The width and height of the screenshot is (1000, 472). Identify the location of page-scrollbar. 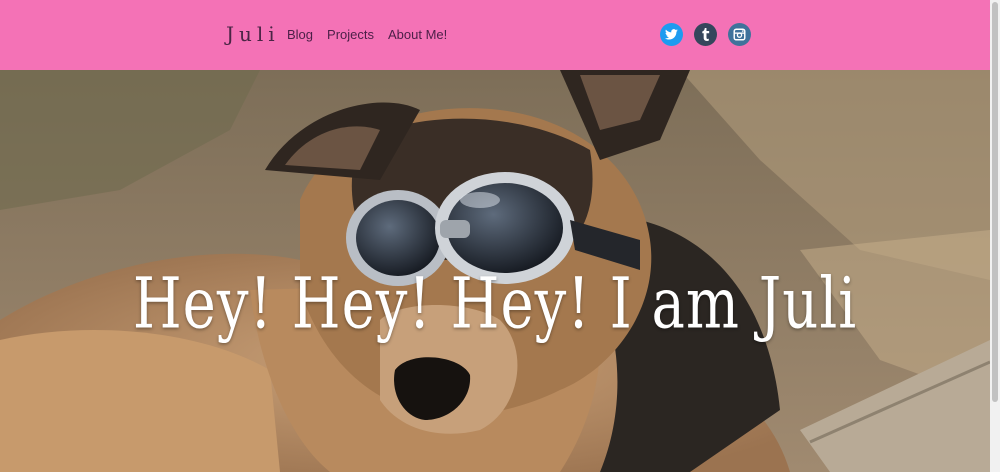
(995, 236).